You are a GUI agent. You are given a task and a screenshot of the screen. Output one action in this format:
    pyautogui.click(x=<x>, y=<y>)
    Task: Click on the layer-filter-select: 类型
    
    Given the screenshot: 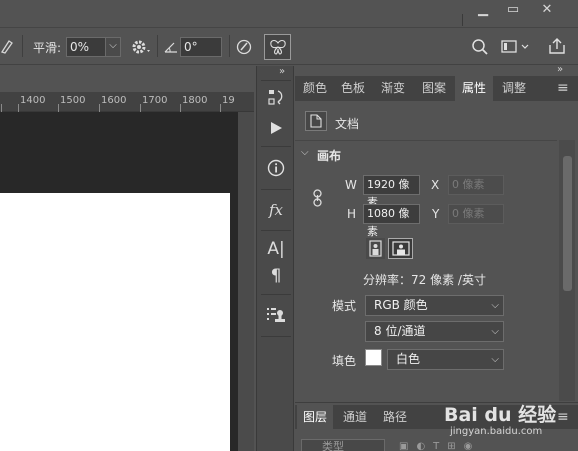 What is the action you would take?
    pyautogui.click(x=343, y=445)
    